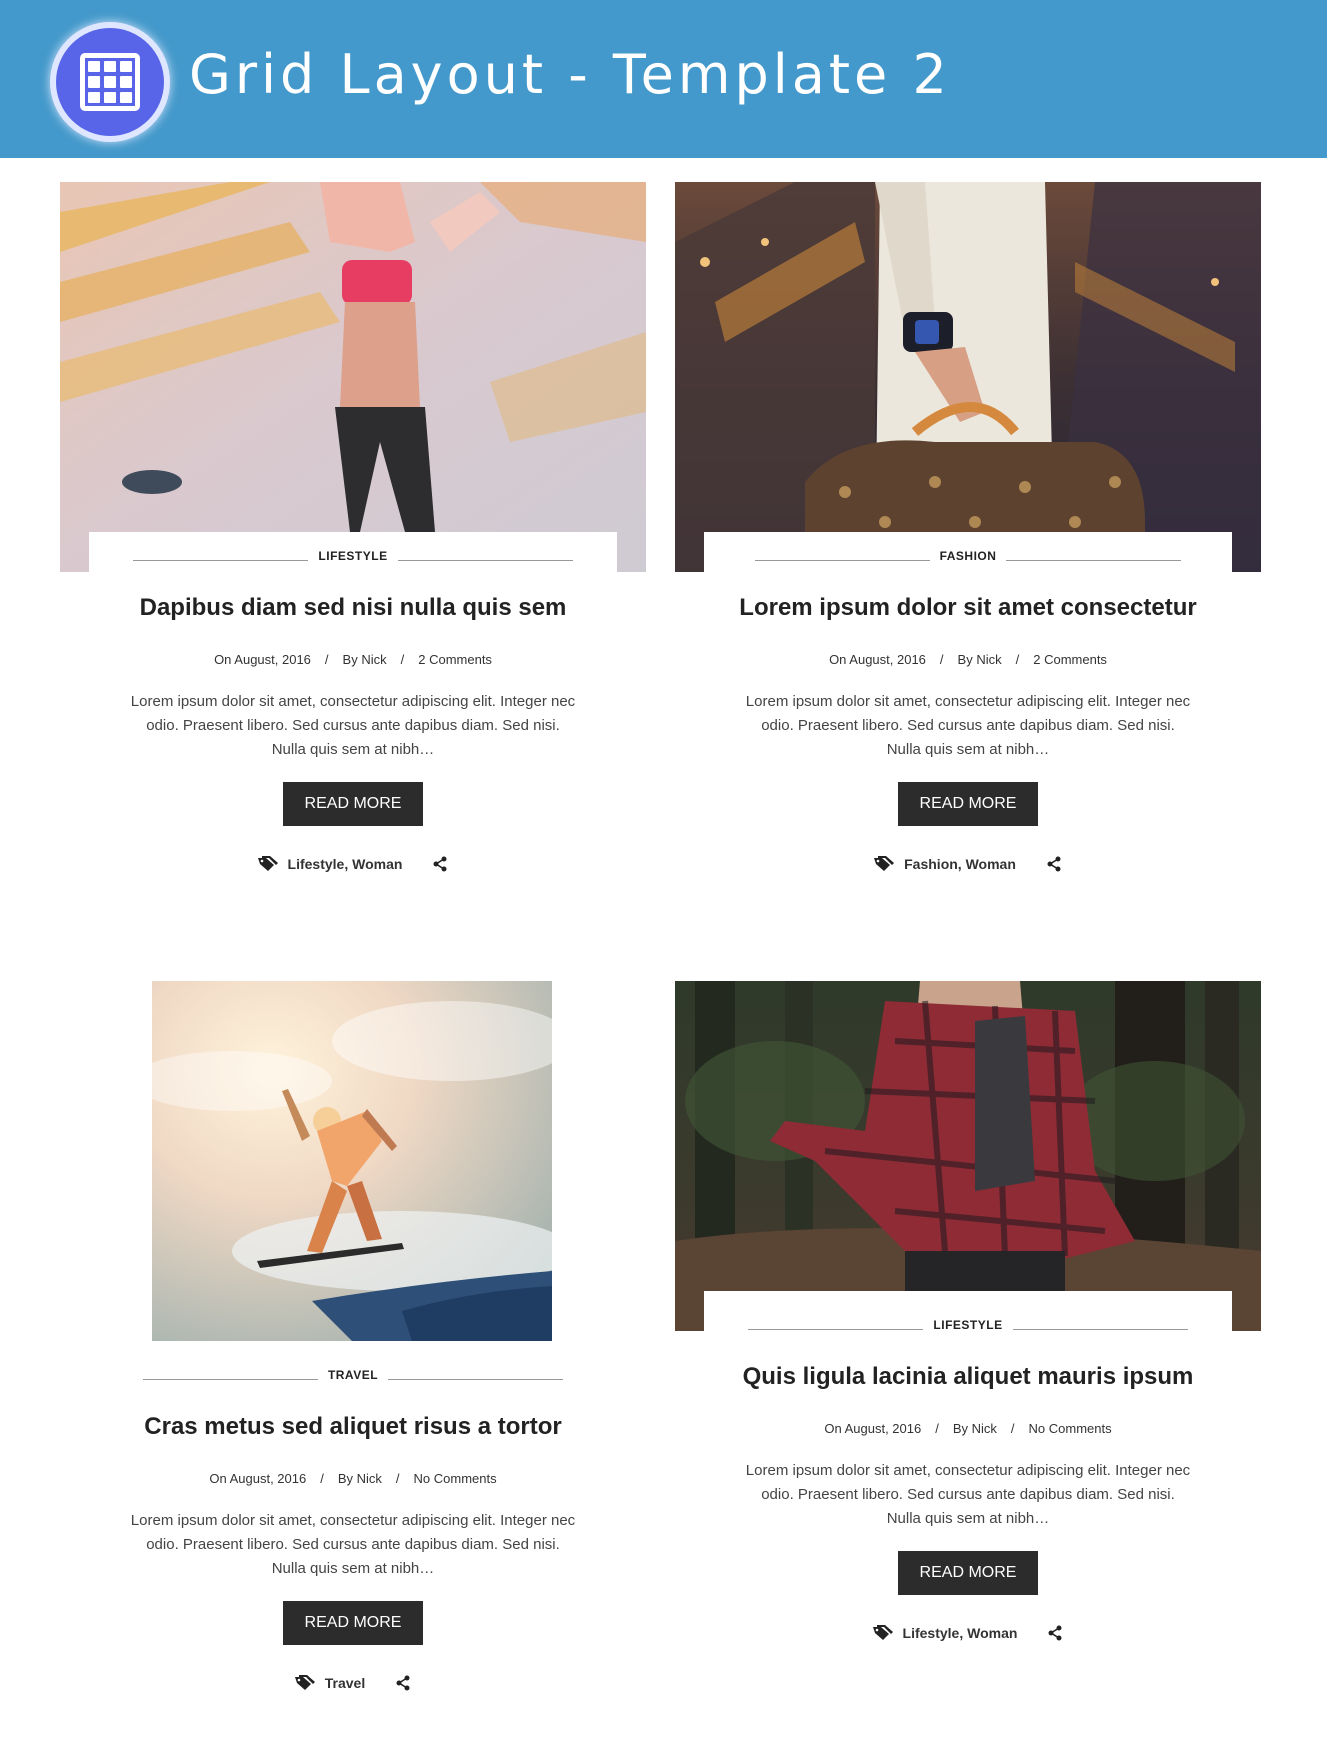 The height and width of the screenshot is (1743, 1327). What do you see at coordinates (968, 1377) in the screenshot?
I see `post-title: Quis ligula lacinia aliquet mauris ipsum` at bounding box center [968, 1377].